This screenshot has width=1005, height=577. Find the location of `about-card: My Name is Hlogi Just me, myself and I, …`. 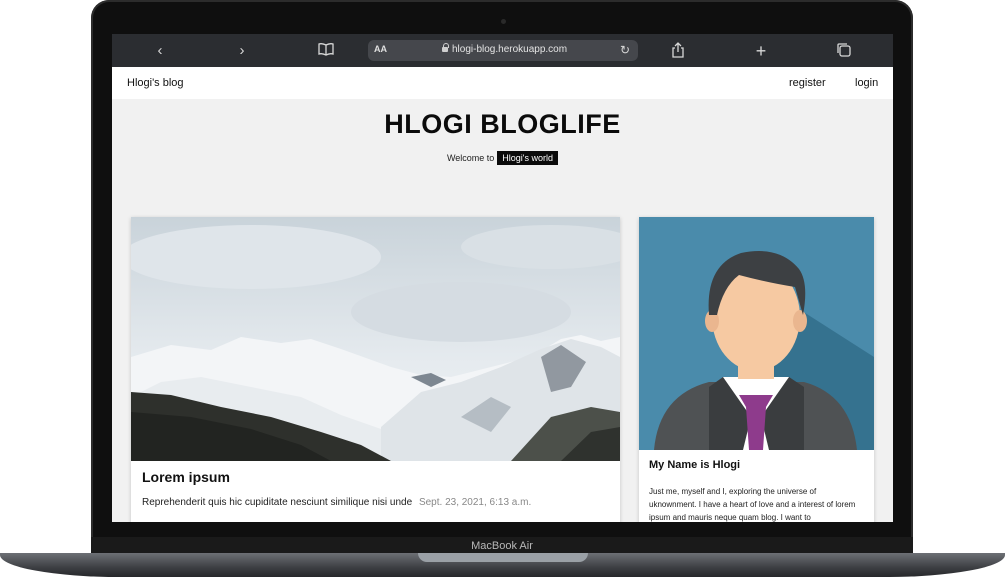

about-card: My Name is Hlogi Just me, myself and I, … is located at coordinates (756, 369).